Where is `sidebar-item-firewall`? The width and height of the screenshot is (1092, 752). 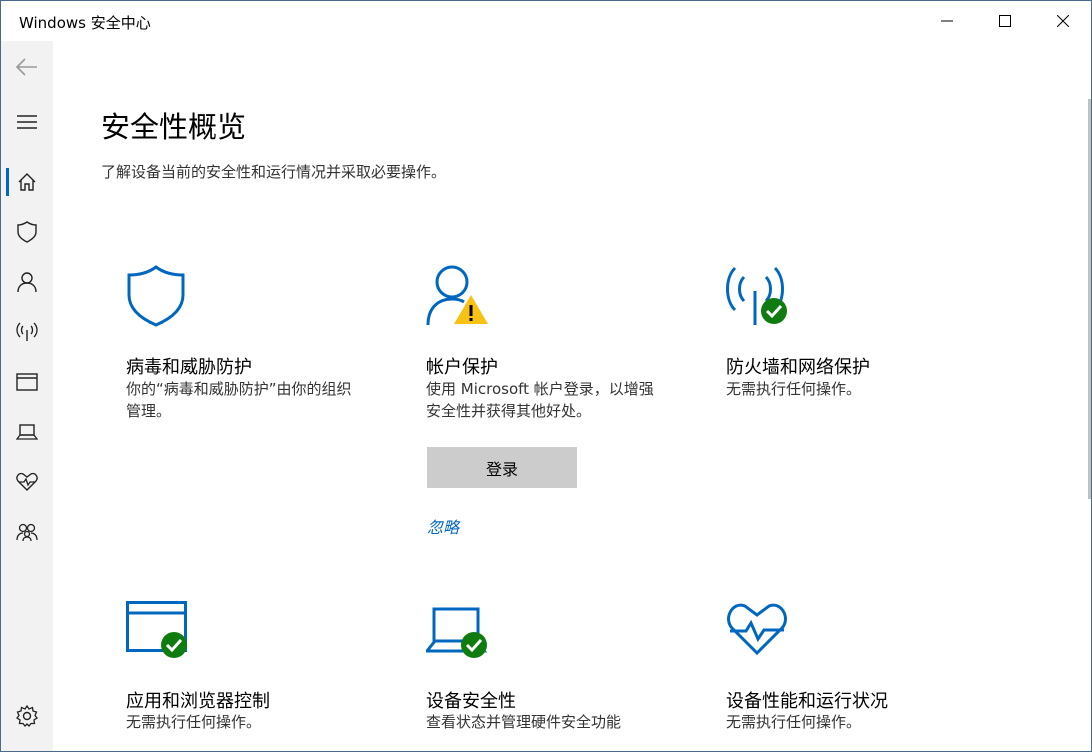
sidebar-item-firewall is located at coordinates (27, 332).